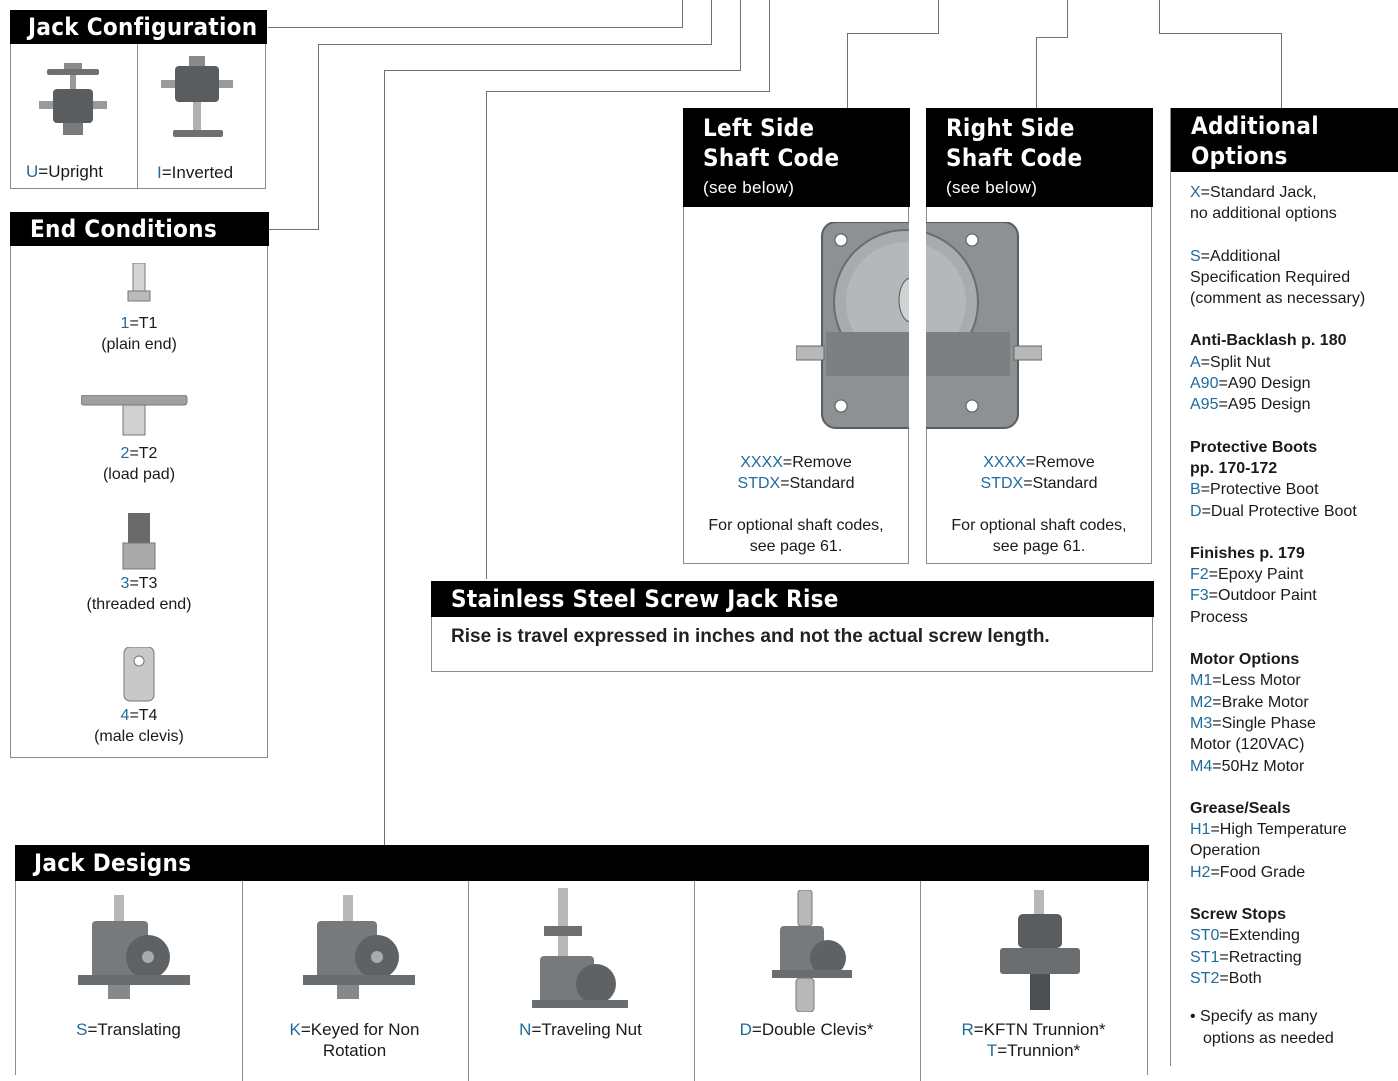 Image resolution: width=1398 pixels, height=1081 pixels. I want to click on plain-end-icon, so click(139, 283).